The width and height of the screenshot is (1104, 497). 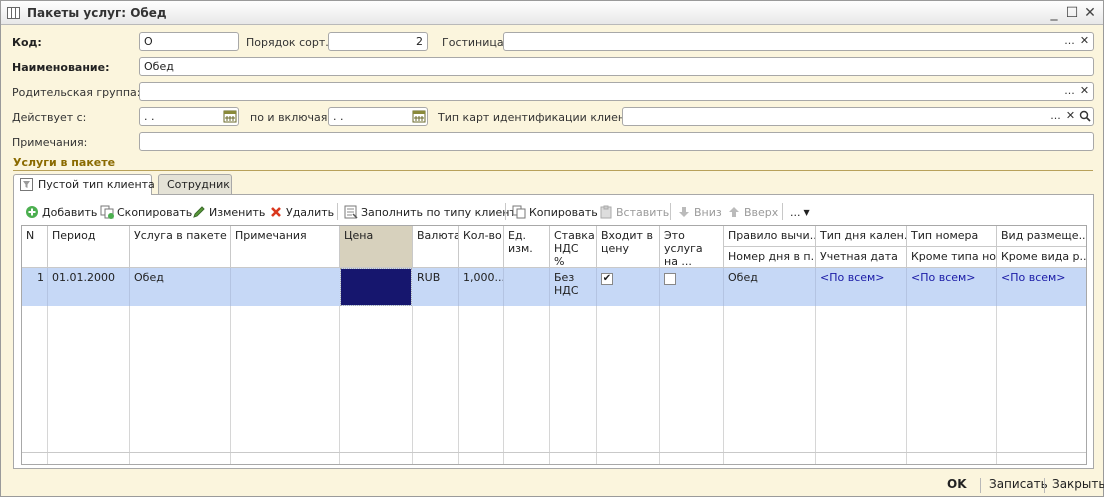 I want to click on is-service-checkbox, so click(x=670, y=279).